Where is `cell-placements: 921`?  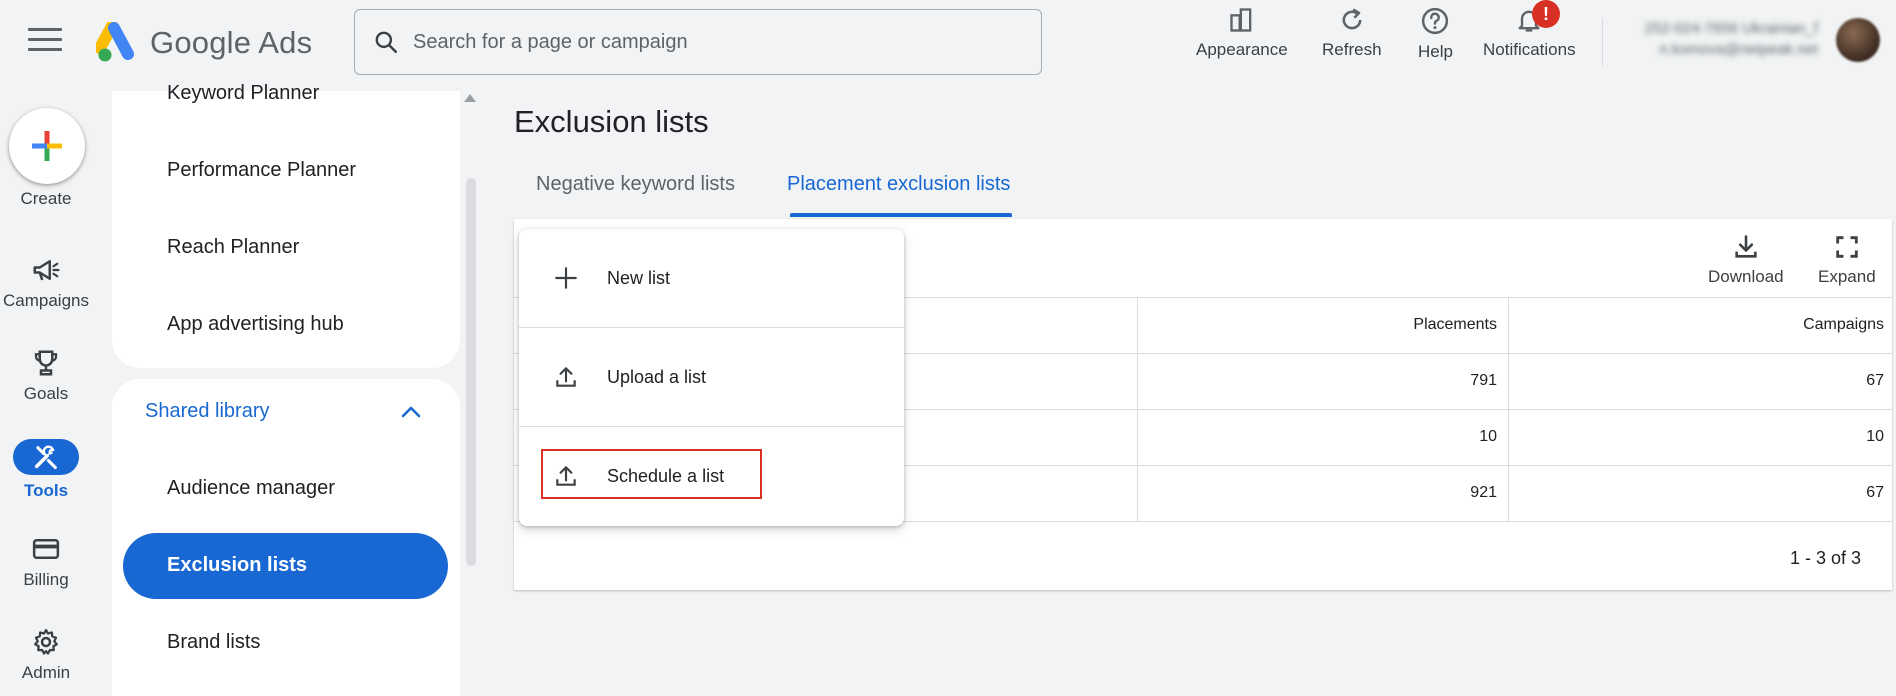 cell-placements: 921 is located at coordinates (1483, 492).